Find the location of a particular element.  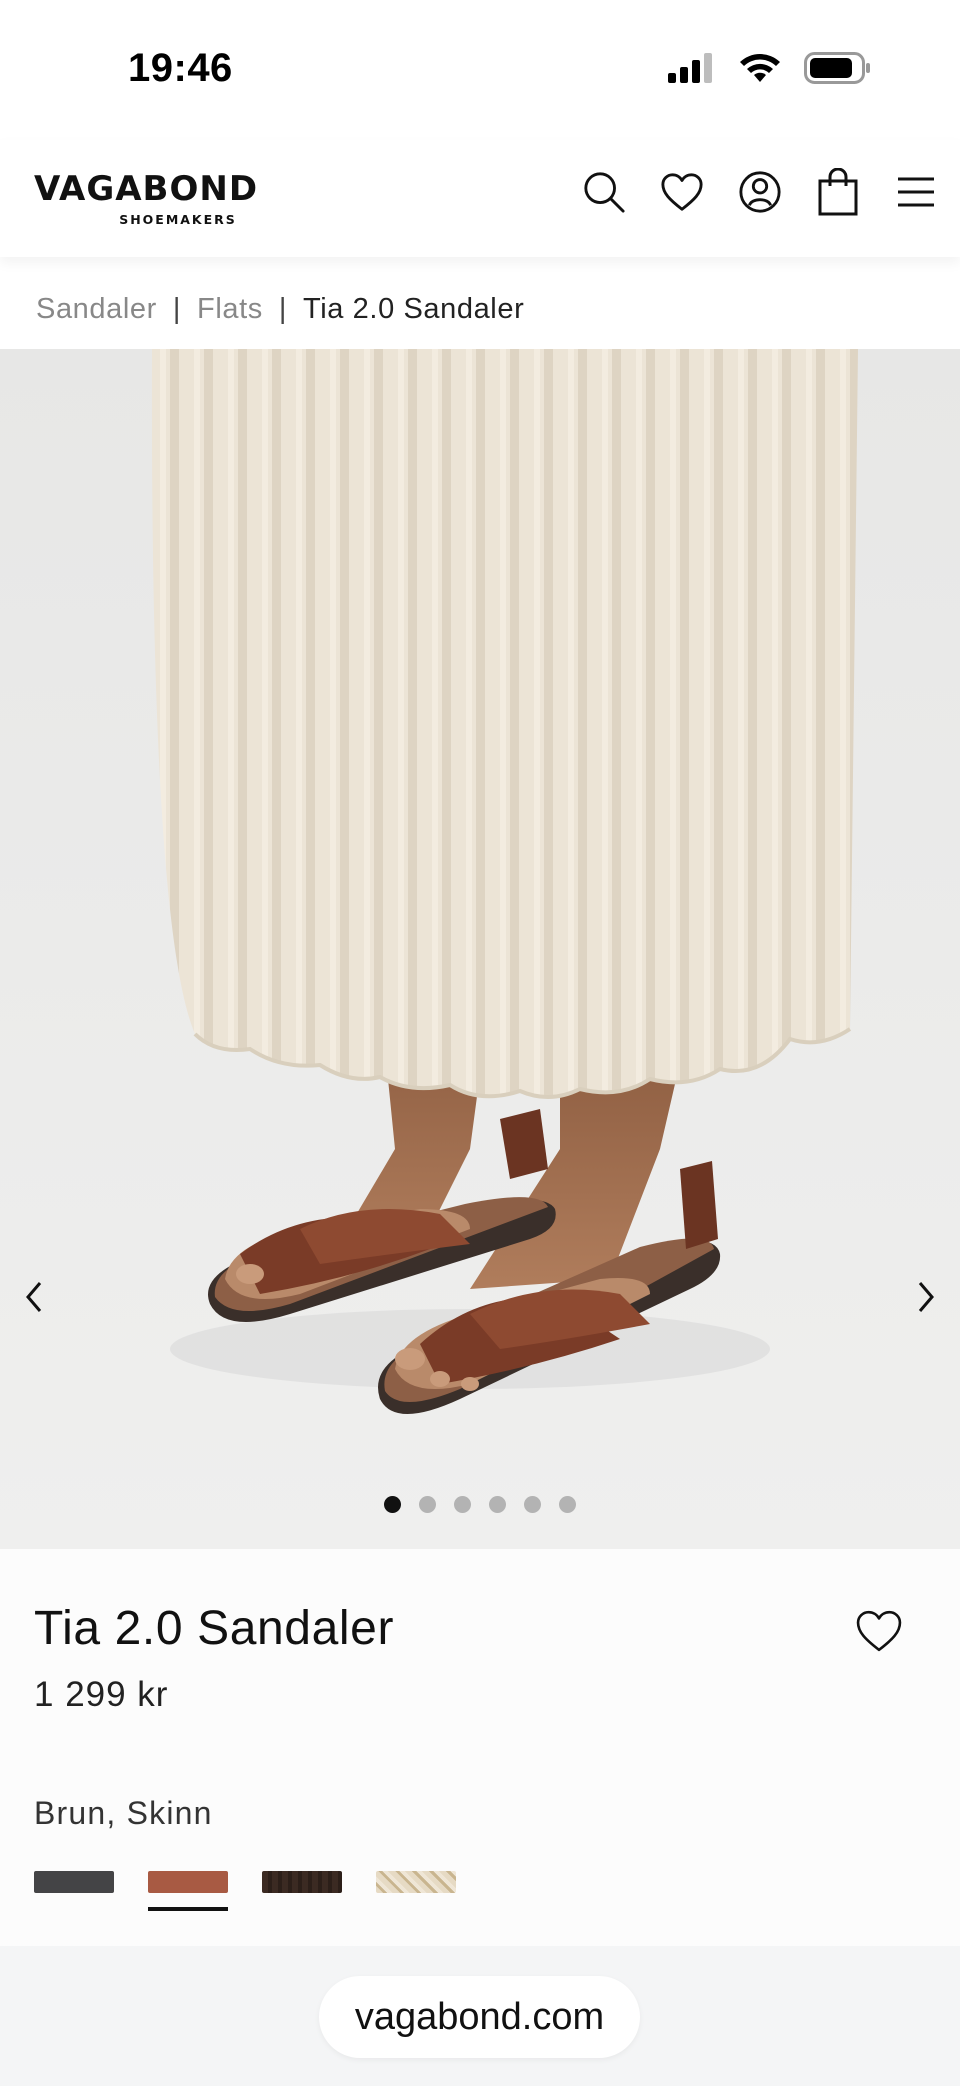

color-swatch-leopard is located at coordinates (416, 1882).